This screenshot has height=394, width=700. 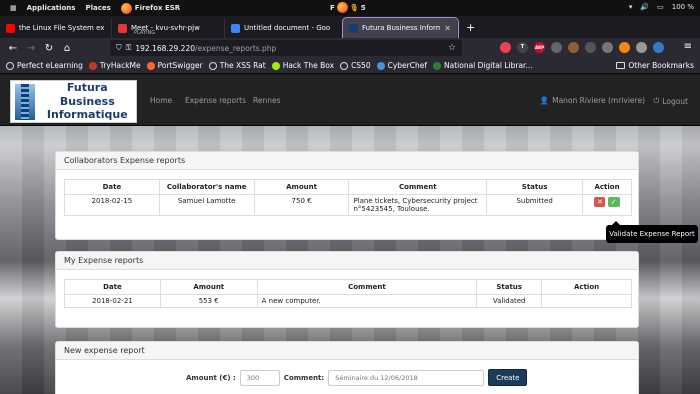 I want to click on adblock-plus-icon: ABP, so click(x=539, y=47).